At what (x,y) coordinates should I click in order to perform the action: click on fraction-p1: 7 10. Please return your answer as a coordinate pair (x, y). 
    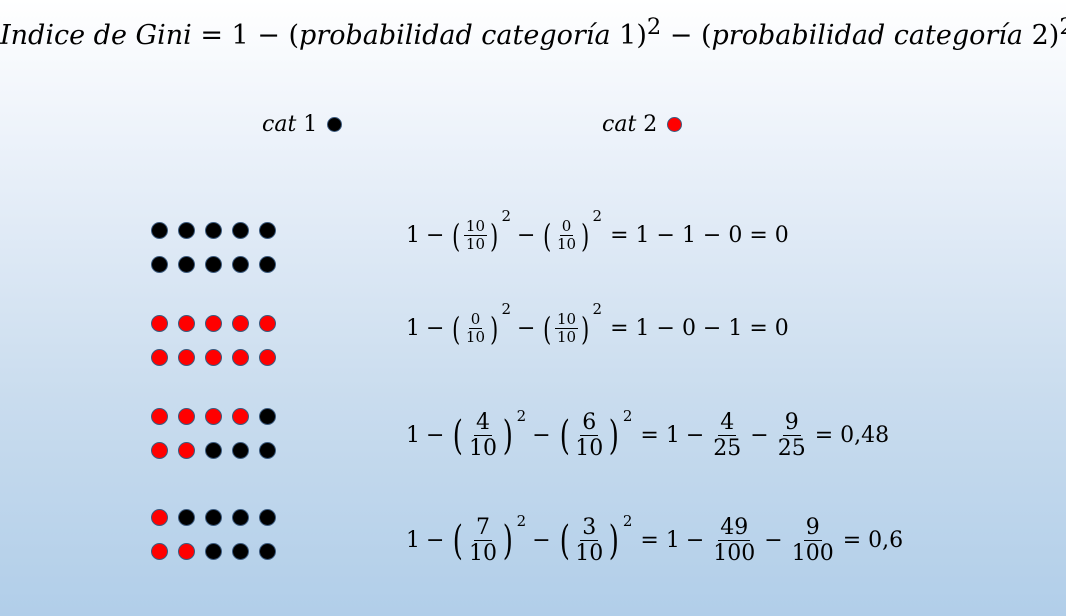
    Looking at the image, I should click on (483, 541).